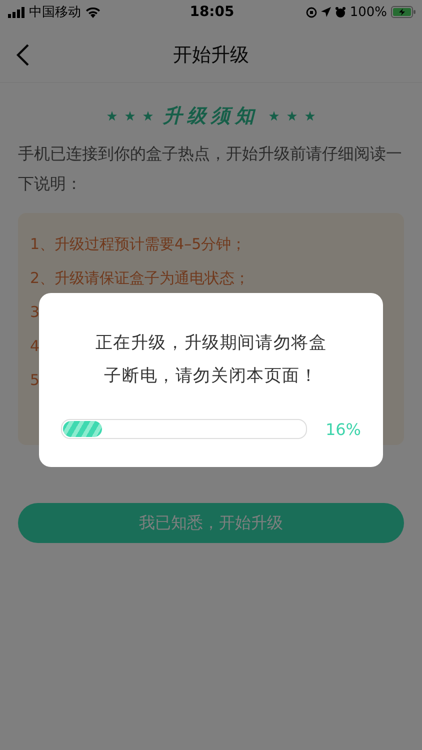  What do you see at coordinates (210, 169) in the screenshot?
I see `intro-text: 手机已连接到你的盒子热点，开始升级前请仔细阅读一下说明：` at bounding box center [210, 169].